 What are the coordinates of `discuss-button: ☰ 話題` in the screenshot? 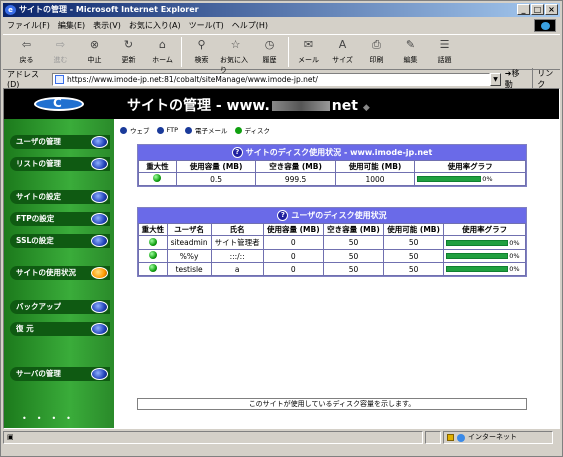 It's located at (444, 52).